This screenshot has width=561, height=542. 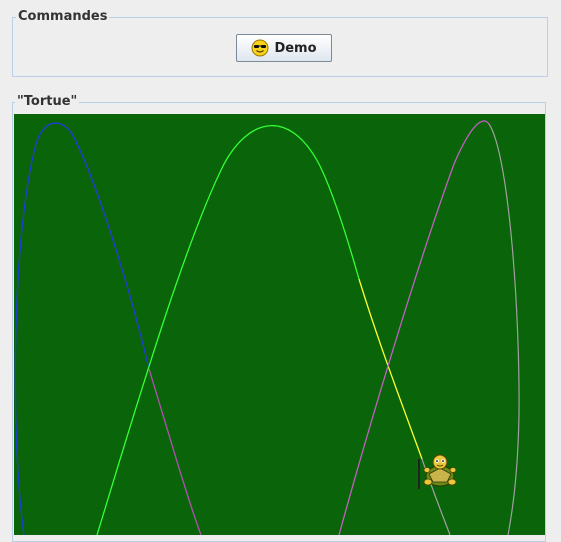 What do you see at coordinates (295, 48) in the screenshot?
I see `demo-button-label: Demo` at bounding box center [295, 48].